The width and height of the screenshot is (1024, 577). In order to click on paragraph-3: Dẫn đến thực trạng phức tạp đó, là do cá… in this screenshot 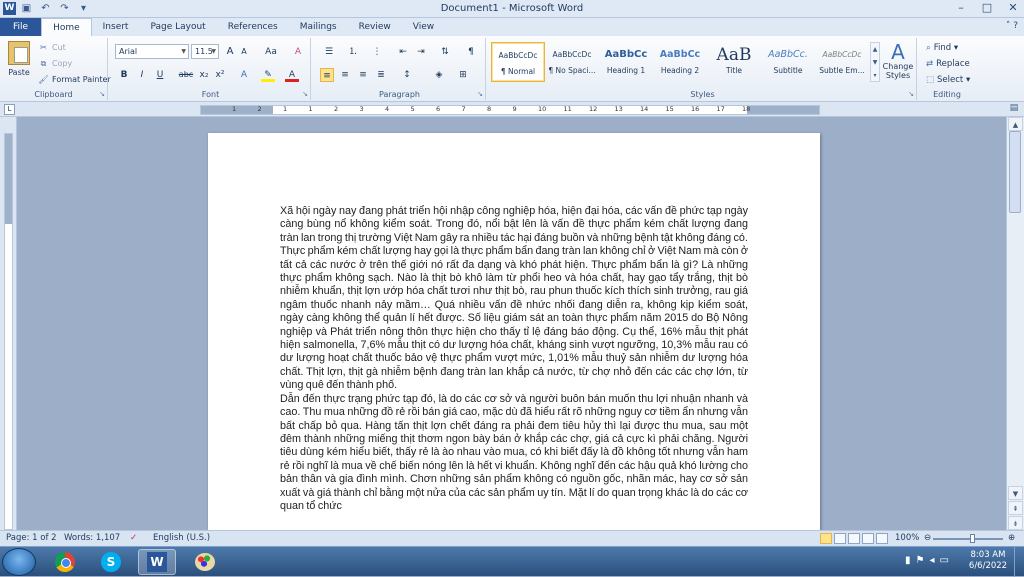, I will do `click(514, 453)`.